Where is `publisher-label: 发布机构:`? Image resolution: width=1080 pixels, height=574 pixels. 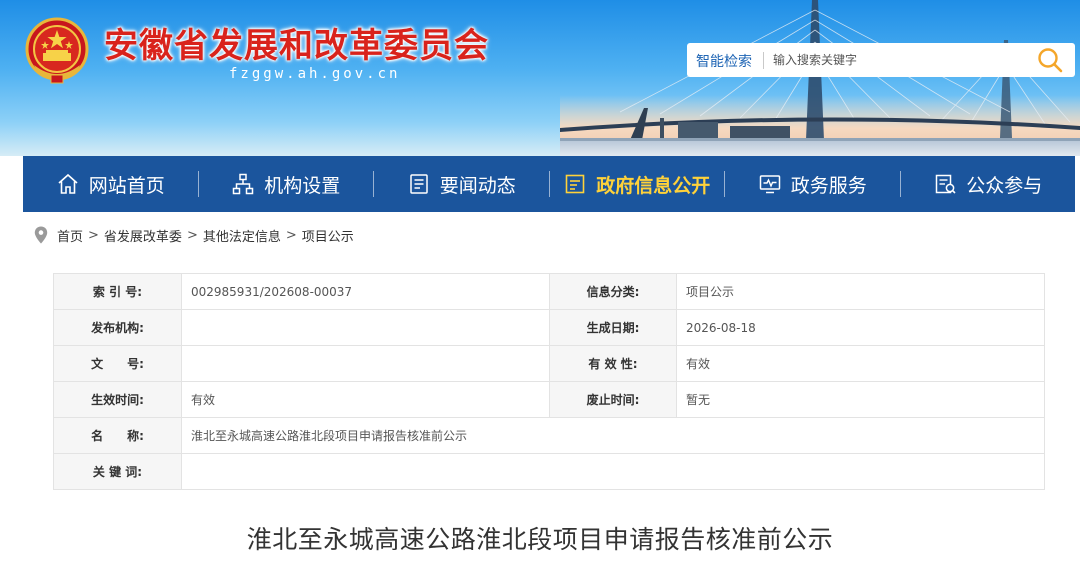 publisher-label: 发布机构: is located at coordinates (117, 327).